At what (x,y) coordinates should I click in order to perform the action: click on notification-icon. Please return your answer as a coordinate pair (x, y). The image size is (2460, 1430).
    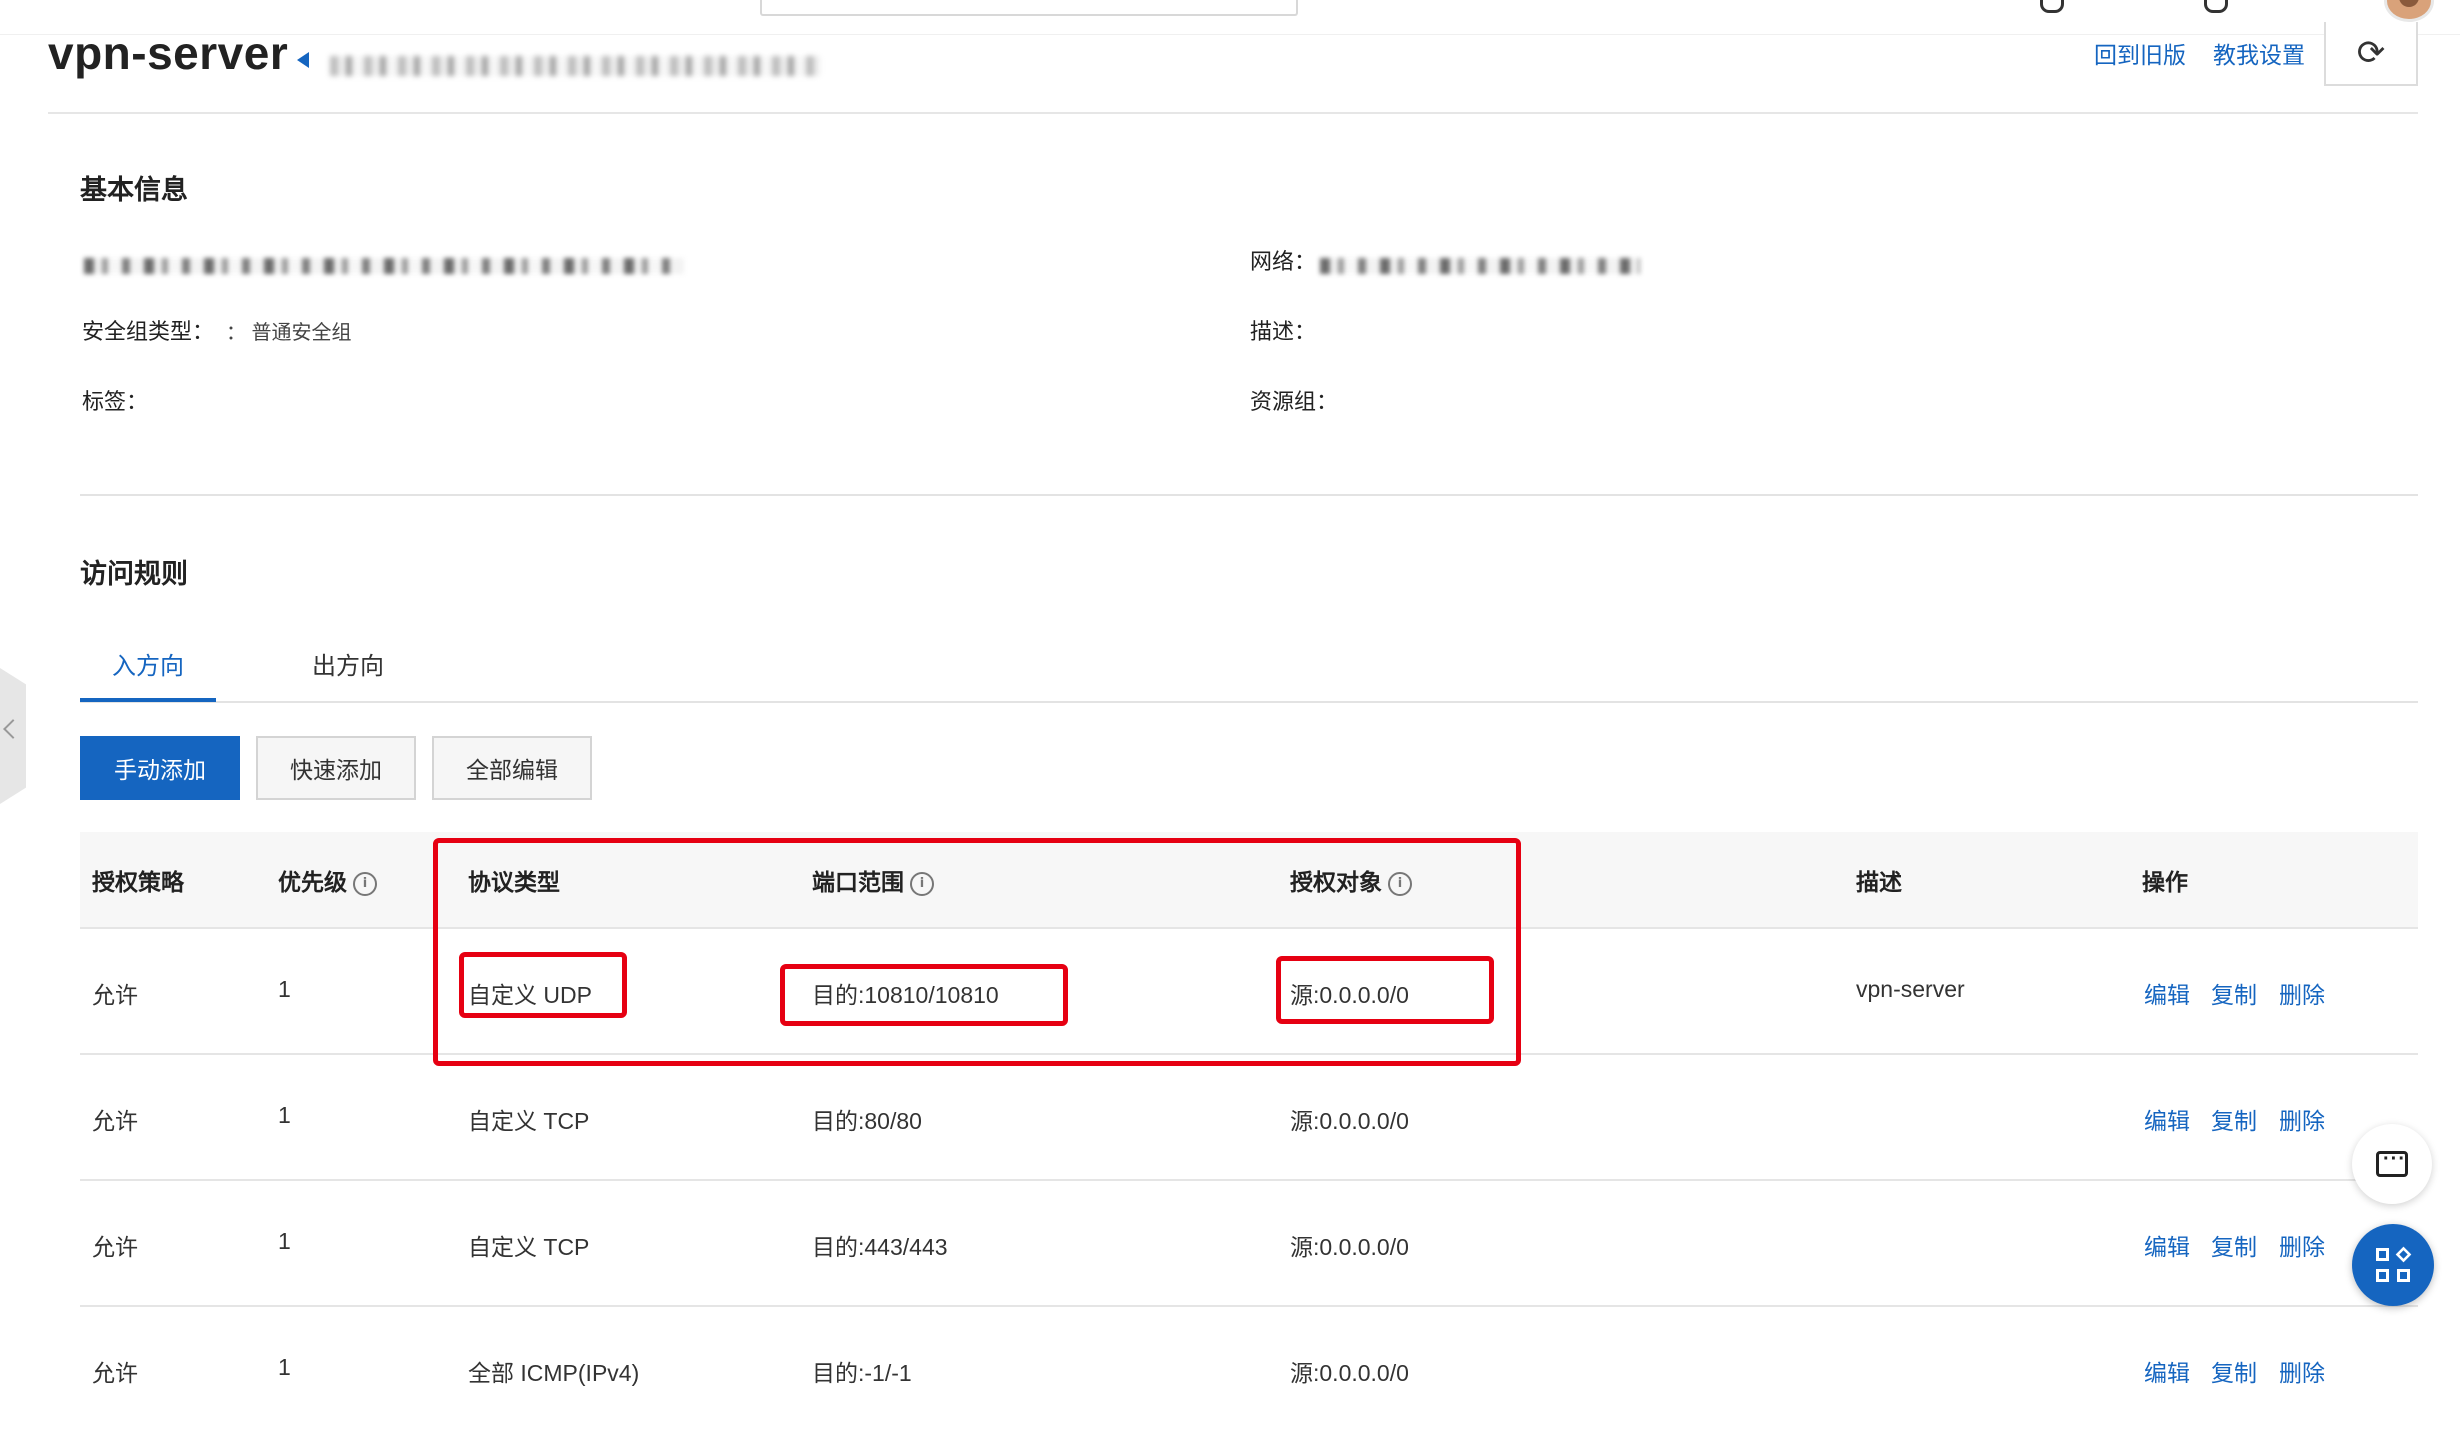
    Looking at the image, I should click on (2216, 6).